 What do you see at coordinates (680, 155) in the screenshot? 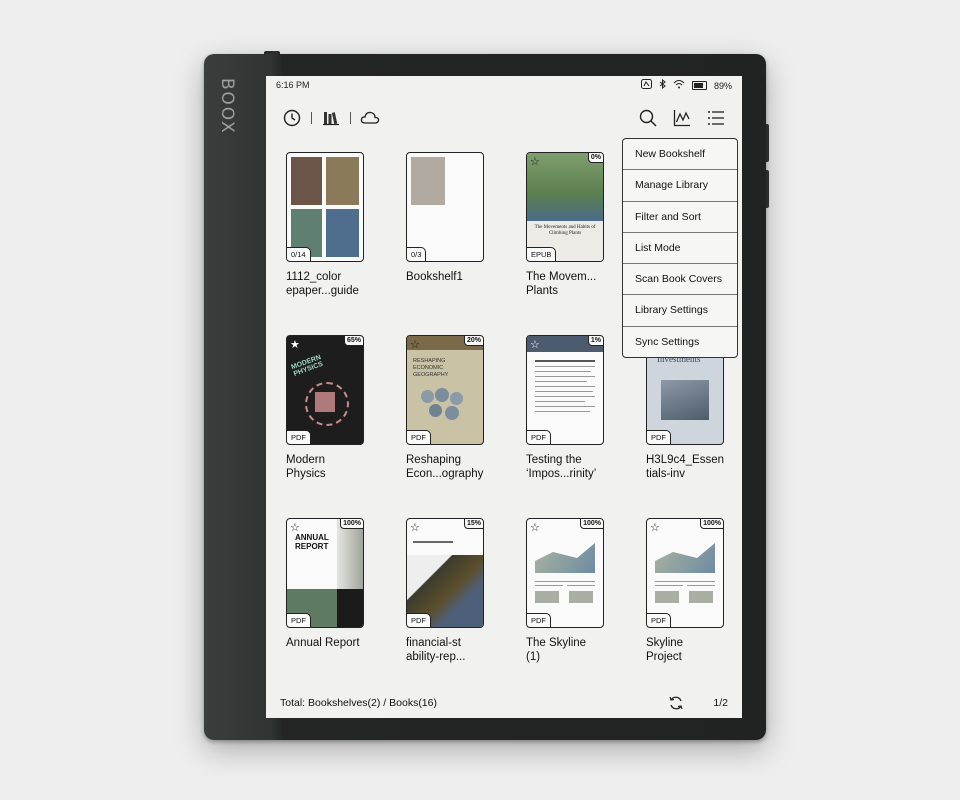
I see `menu-item-new-bookshelf: New Bookshelf` at bounding box center [680, 155].